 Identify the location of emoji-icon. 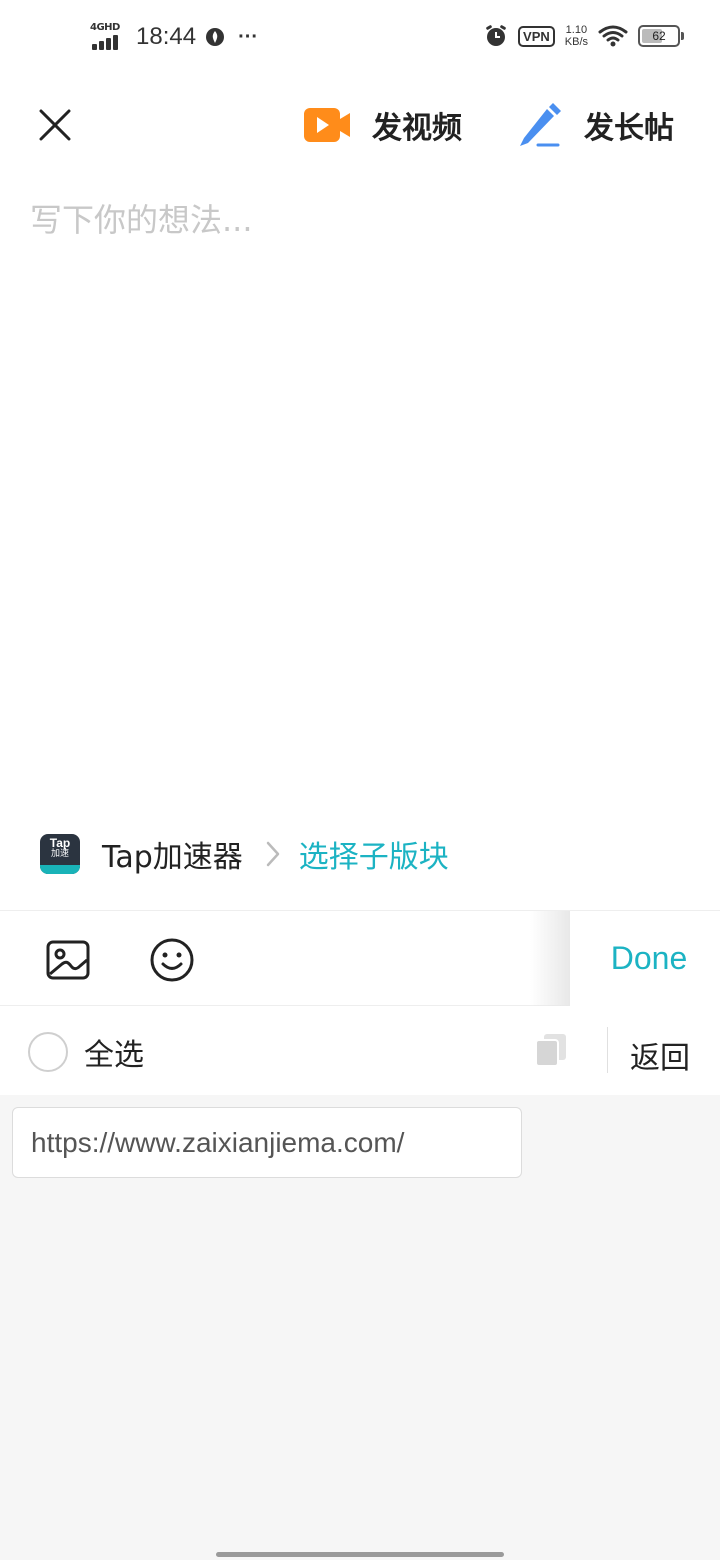
(172, 960).